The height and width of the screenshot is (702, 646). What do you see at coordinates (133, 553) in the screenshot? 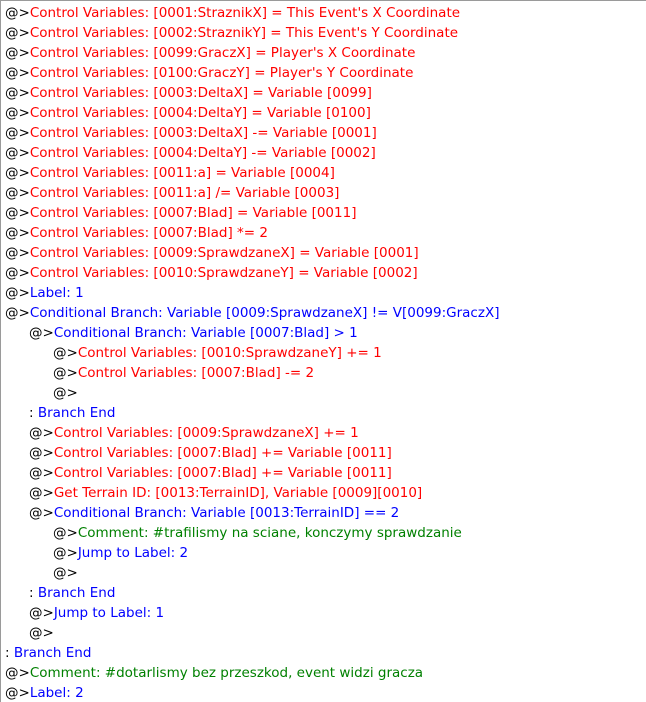
I see `command-text: Jump to Label: 2` at bounding box center [133, 553].